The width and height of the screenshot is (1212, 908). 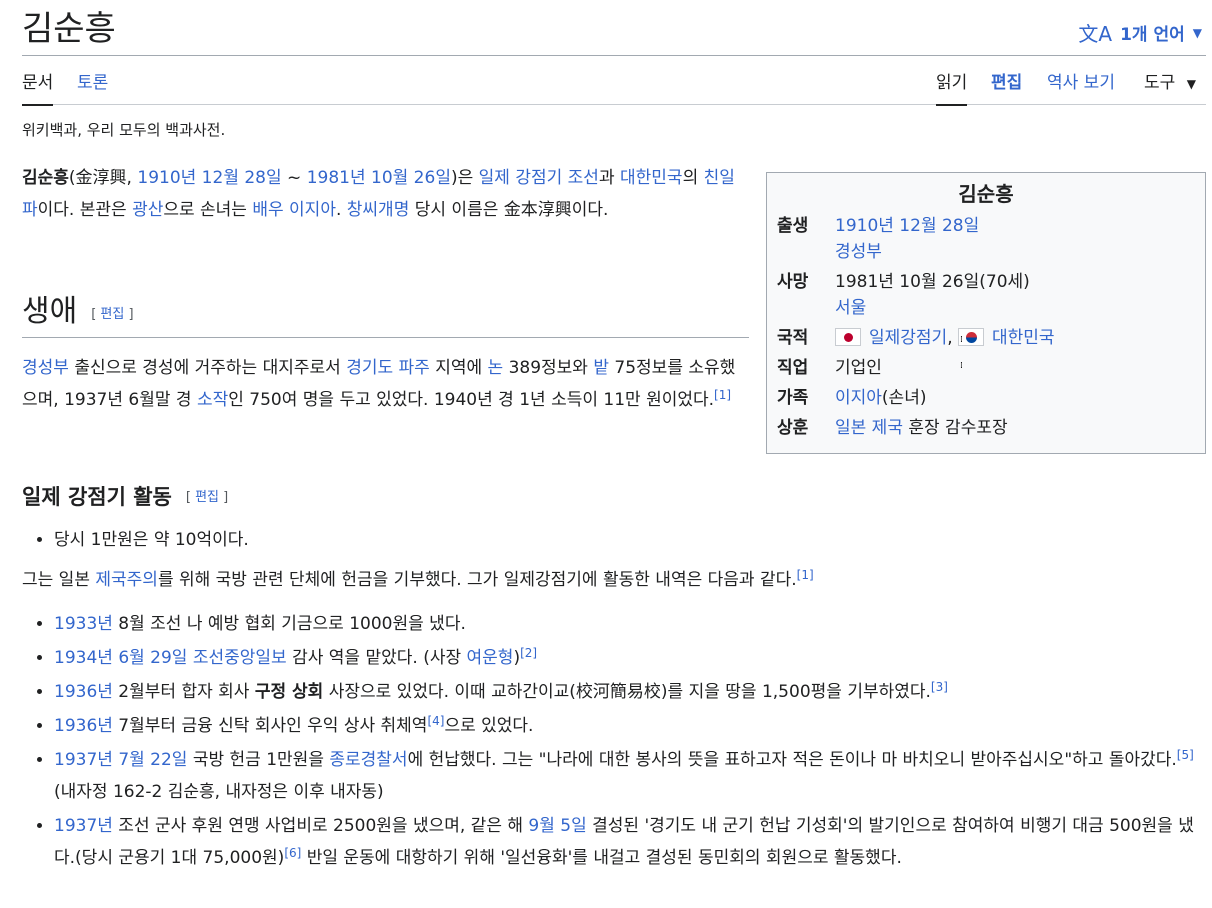 What do you see at coordinates (858, 368) in the screenshot?
I see `infobox-value: 기업인` at bounding box center [858, 368].